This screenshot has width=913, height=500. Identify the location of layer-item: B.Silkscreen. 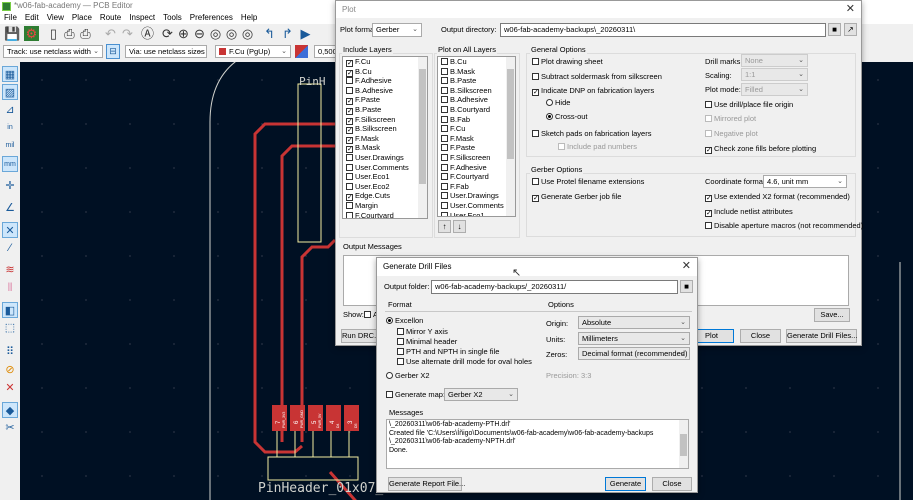
(476, 91).